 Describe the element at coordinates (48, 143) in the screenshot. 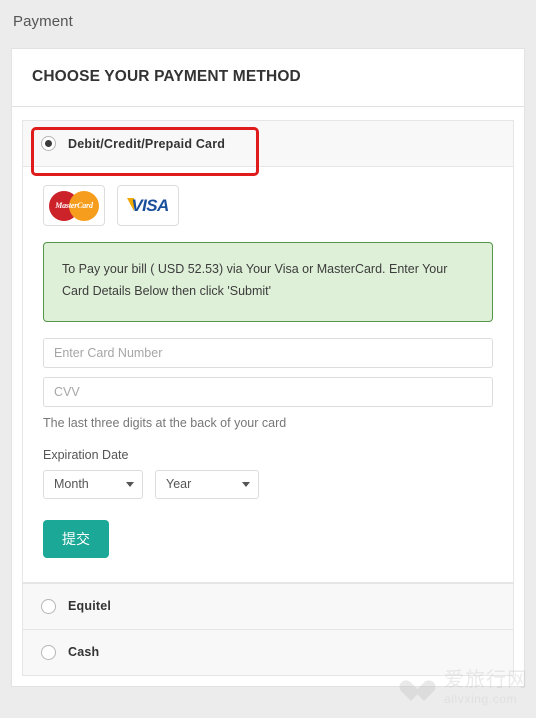

I see `radio-card-icon` at that location.